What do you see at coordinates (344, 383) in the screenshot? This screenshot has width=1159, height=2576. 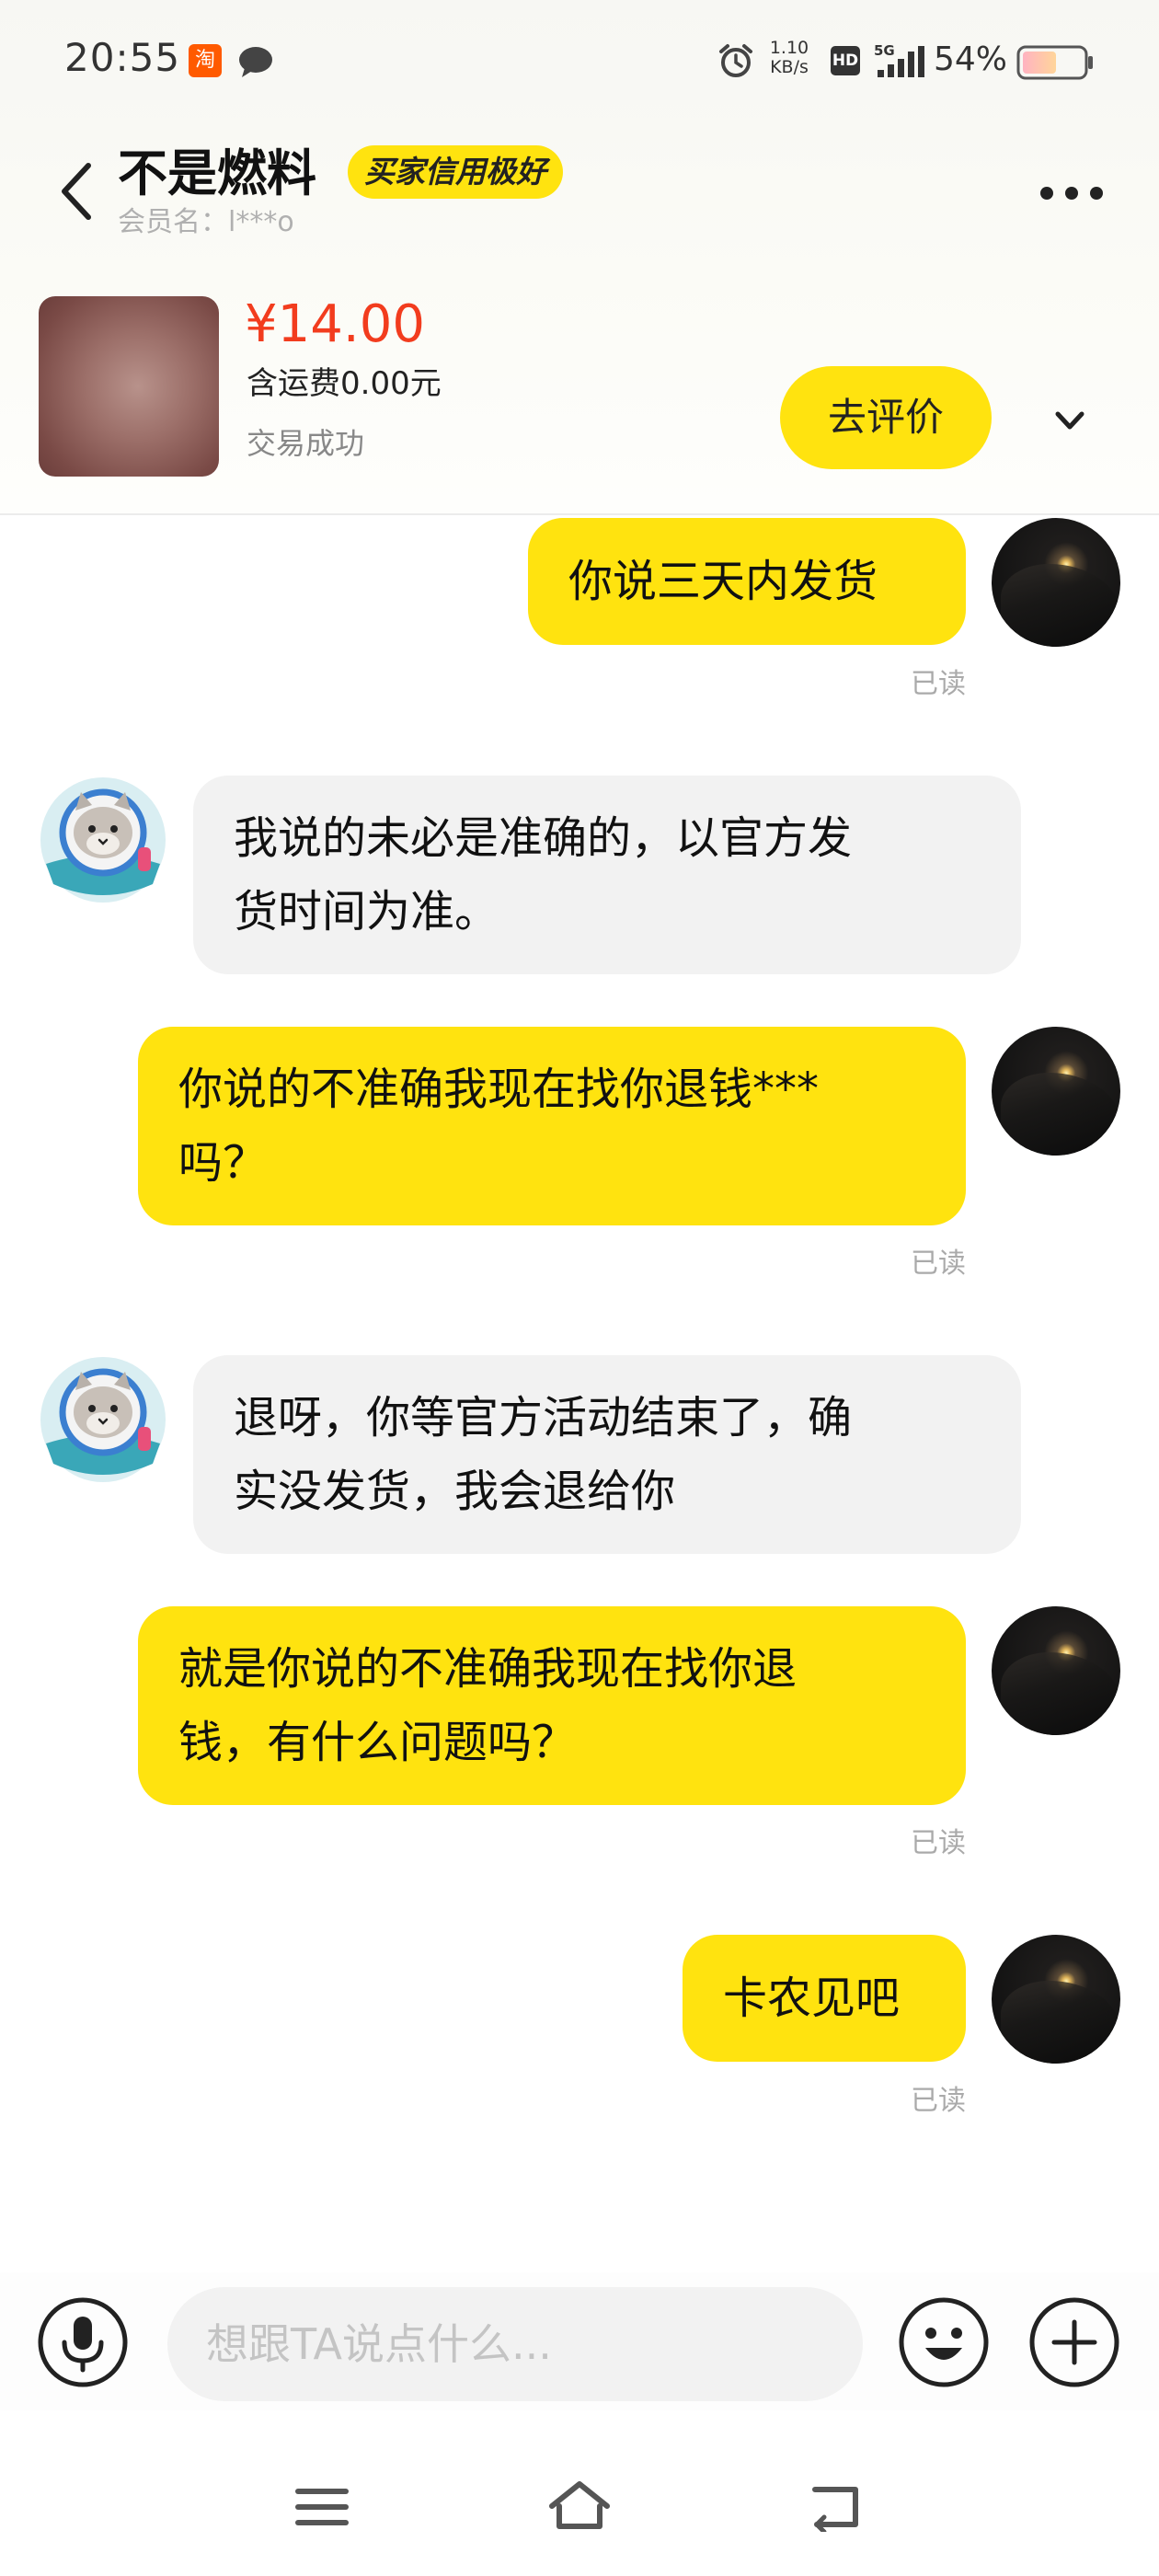 I see `product-shipping: 含运费0.00元` at bounding box center [344, 383].